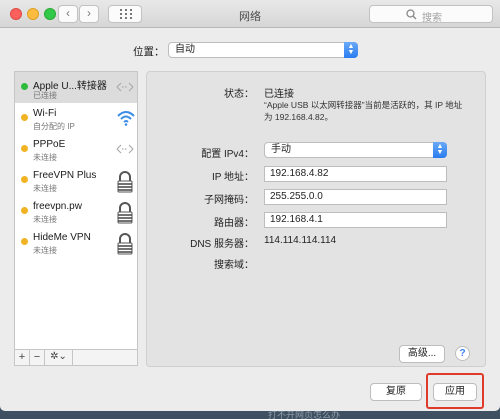  I want to click on service-name: freevpn.pw, so click(57, 206).